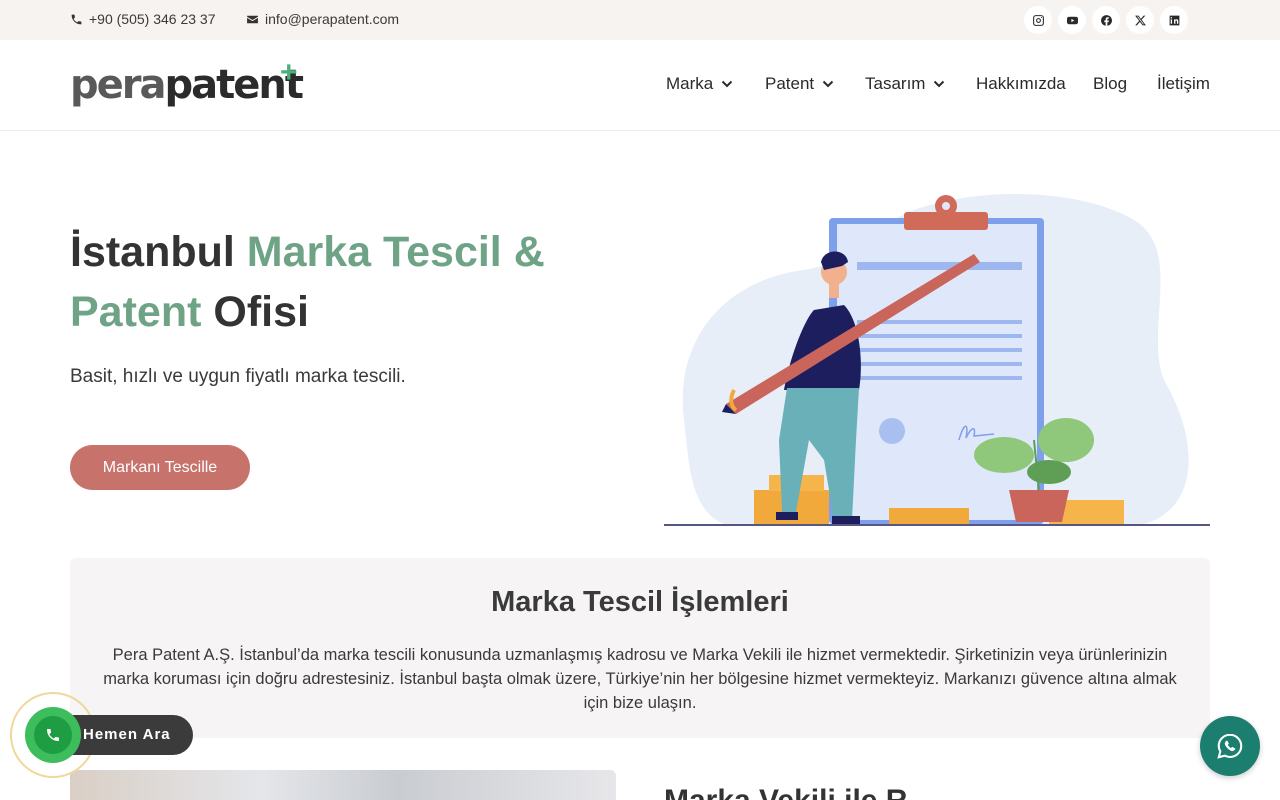 This screenshot has height=800, width=1280. I want to click on email-contact: info@perapatent.com, so click(322, 19).